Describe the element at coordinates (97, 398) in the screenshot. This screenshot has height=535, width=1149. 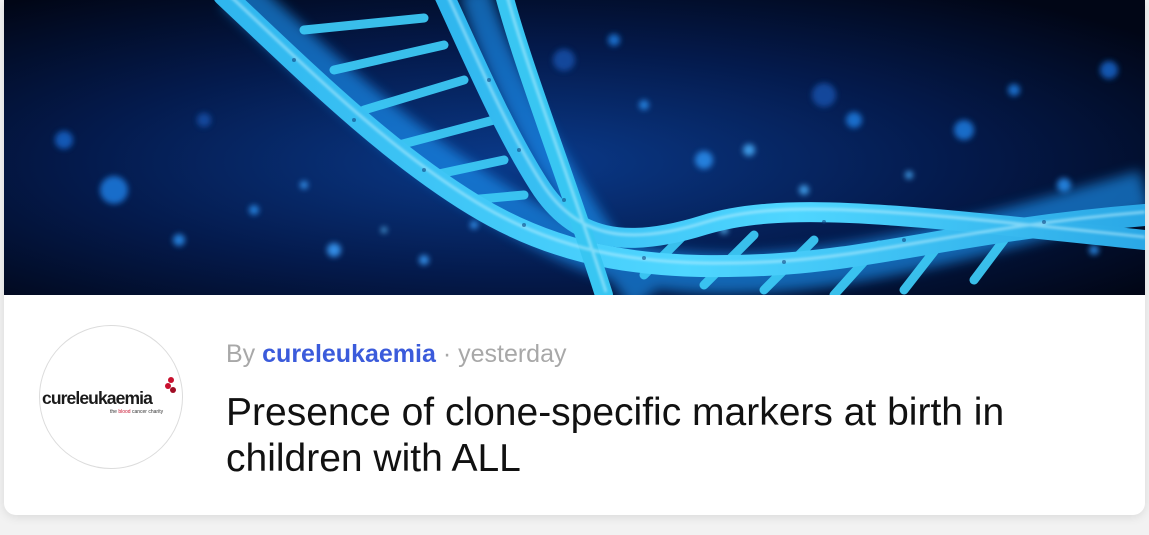
I see `avatar-logo-text: cureleukaemia` at that location.